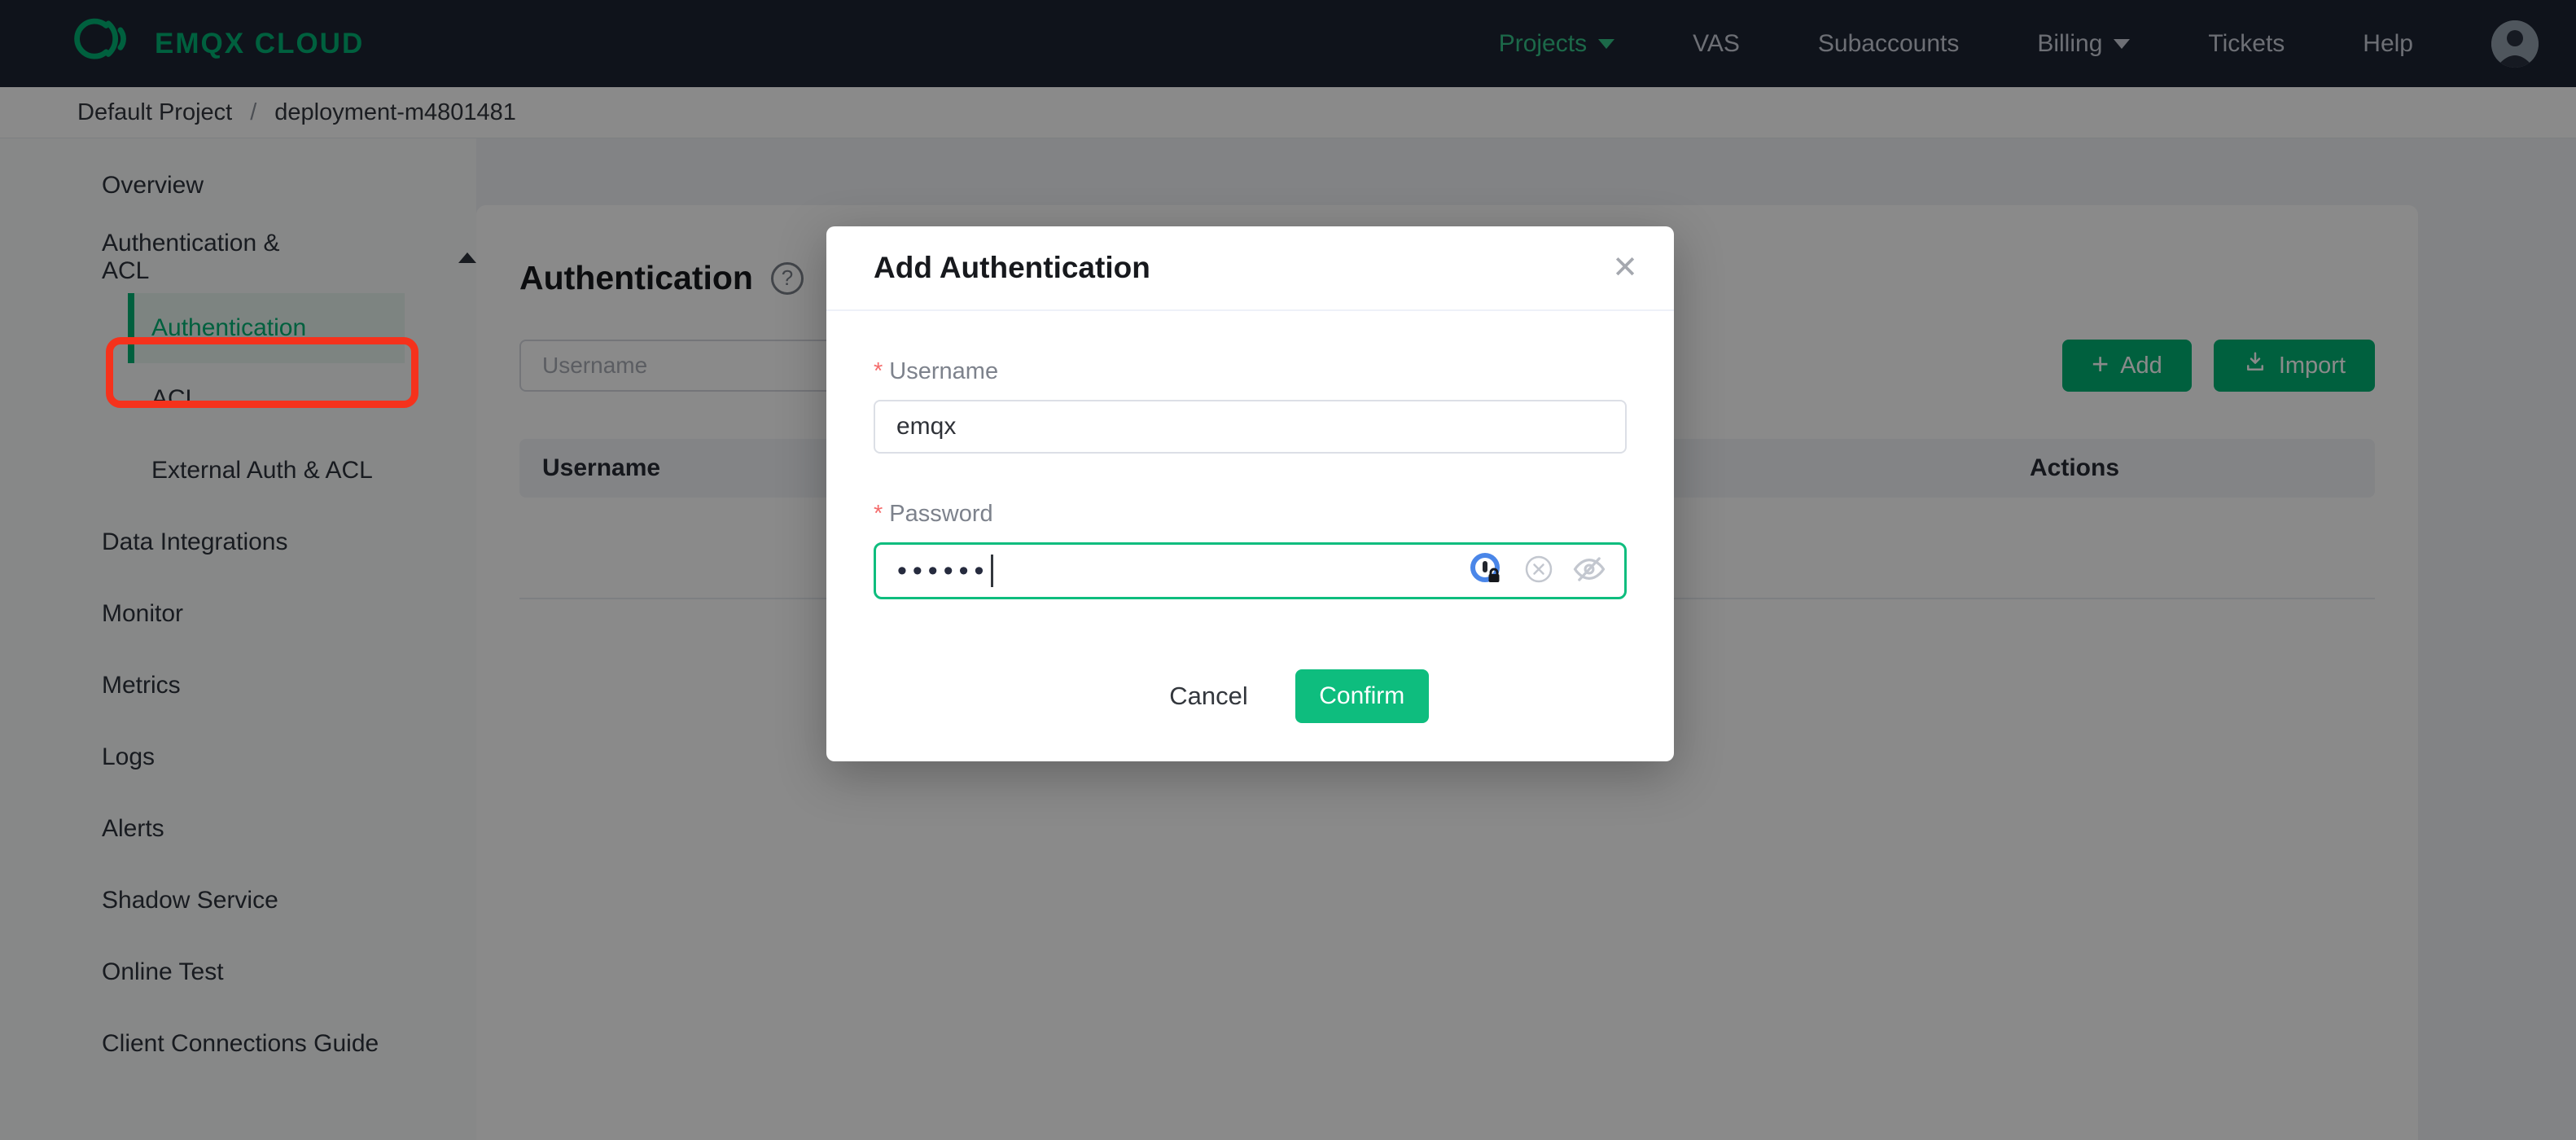 Image resolution: width=2576 pixels, height=1140 pixels. Describe the element at coordinates (1538, 571) in the screenshot. I see `clear-icon` at that location.